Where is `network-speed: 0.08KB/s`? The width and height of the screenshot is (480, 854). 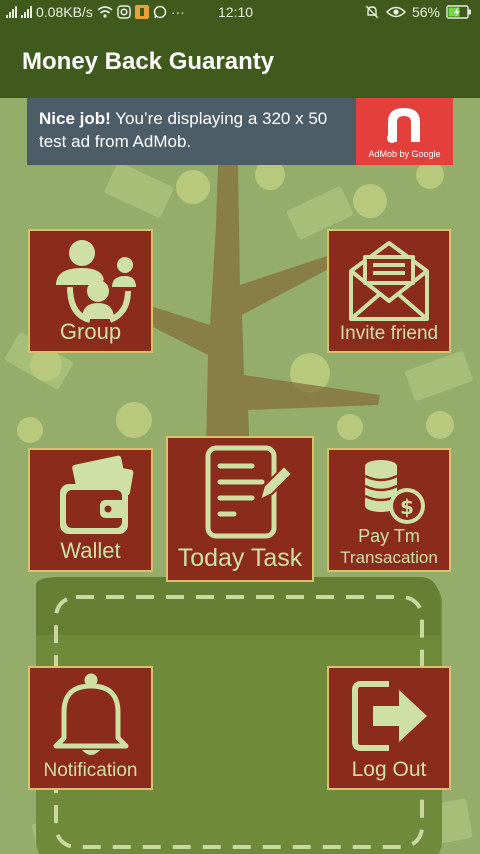
network-speed: 0.08KB/s is located at coordinates (64, 12).